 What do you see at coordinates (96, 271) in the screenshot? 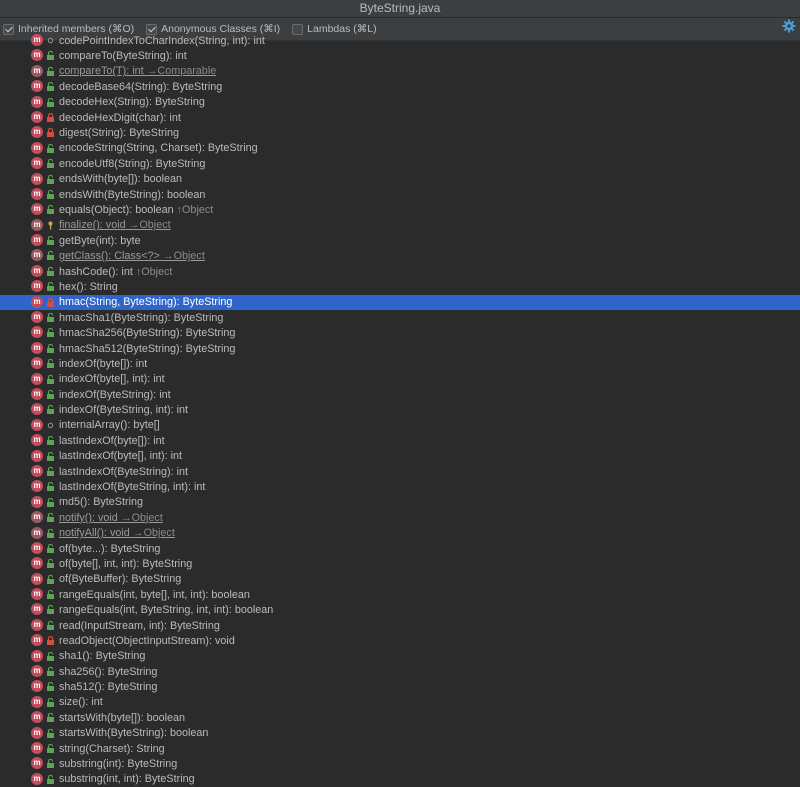
I see `member-signature-text: hashCode(): int` at bounding box center [96, 271].